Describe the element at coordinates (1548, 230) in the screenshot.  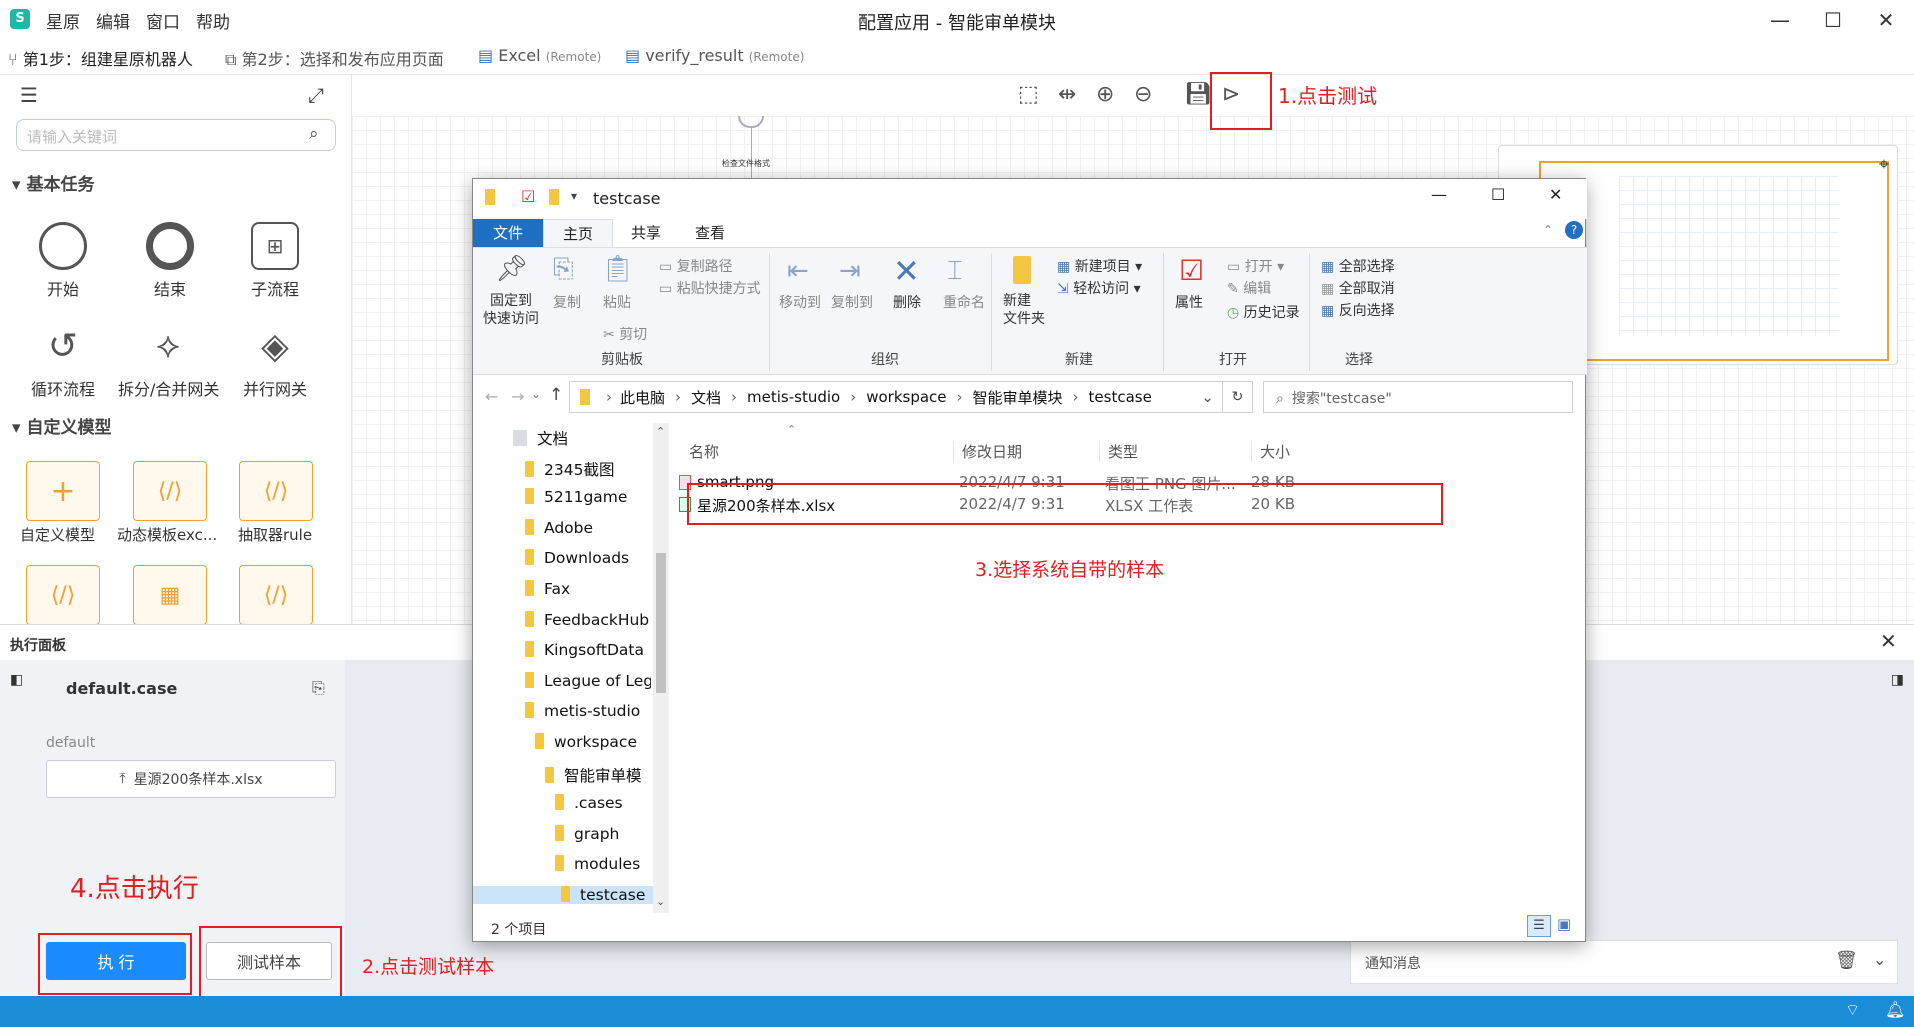
I see `ribbon-collapse-icon: ⌃` at that location.